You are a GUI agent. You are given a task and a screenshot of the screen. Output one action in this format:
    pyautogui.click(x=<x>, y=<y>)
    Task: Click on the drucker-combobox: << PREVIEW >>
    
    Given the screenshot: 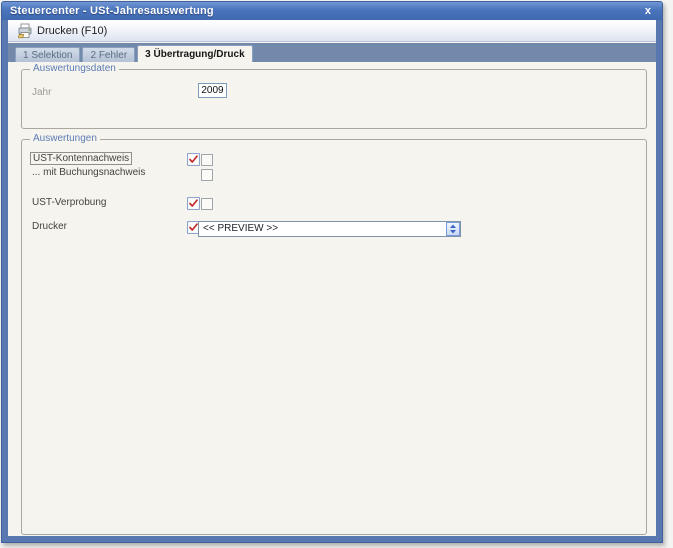 What is the action you would take?
    pyautogui.click(x=329, y=229)
    